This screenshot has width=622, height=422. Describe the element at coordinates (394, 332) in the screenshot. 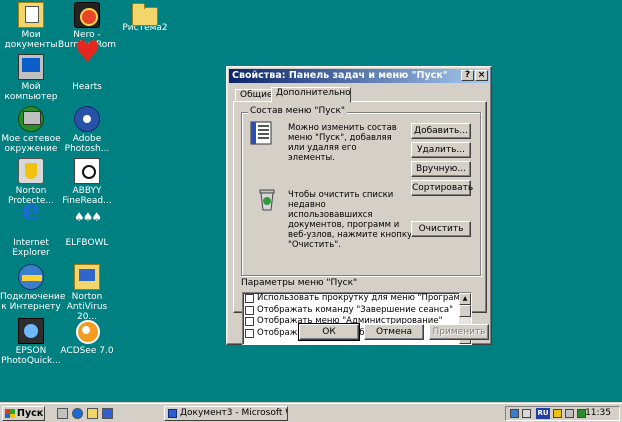

I see `cancel-button: Отмена` at that location.